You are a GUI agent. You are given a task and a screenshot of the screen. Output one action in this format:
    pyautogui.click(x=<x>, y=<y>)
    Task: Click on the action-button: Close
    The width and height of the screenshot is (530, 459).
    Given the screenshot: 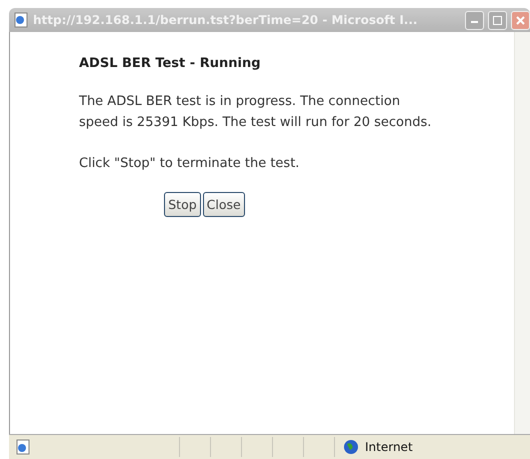 What is the action you would take?
    pyautogui.click(x=223, y=204)
    